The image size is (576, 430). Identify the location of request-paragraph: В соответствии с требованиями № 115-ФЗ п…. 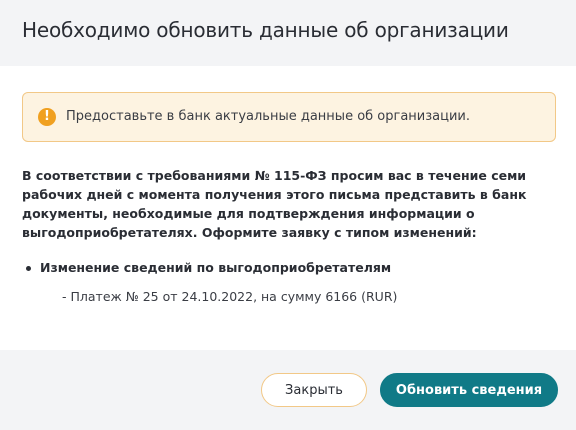
(274, 204).